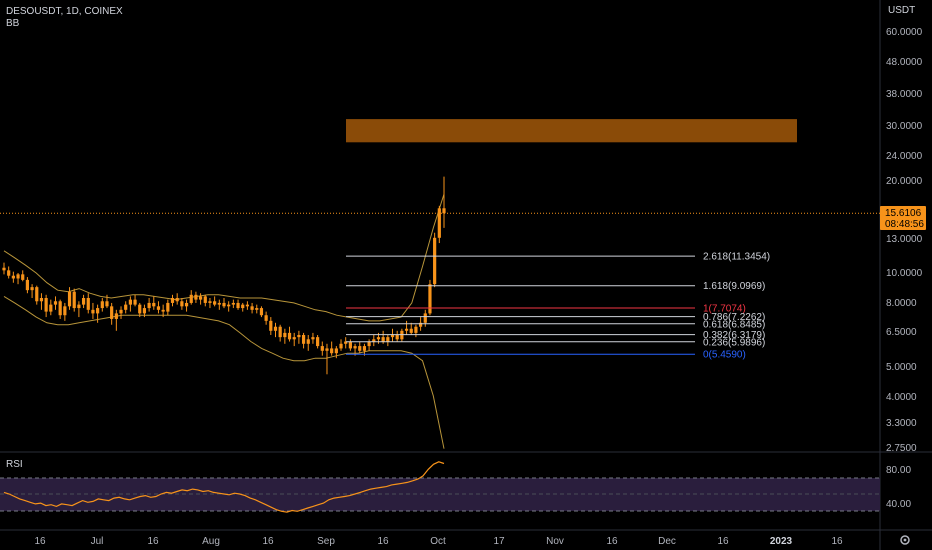 This screenshot has height=550, width=932. Describe the element at coordinates (724, 355) in the screenshot. I see `fib-level-label: 0(5.4590)` at that location.